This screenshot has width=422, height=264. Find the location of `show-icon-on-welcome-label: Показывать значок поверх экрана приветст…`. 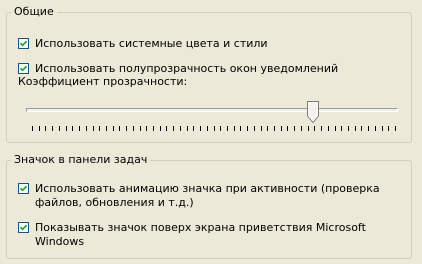

show-icon-on-welcome-label: Показывать значок поверх экрана приветст… is located at coordinates (200, 234).